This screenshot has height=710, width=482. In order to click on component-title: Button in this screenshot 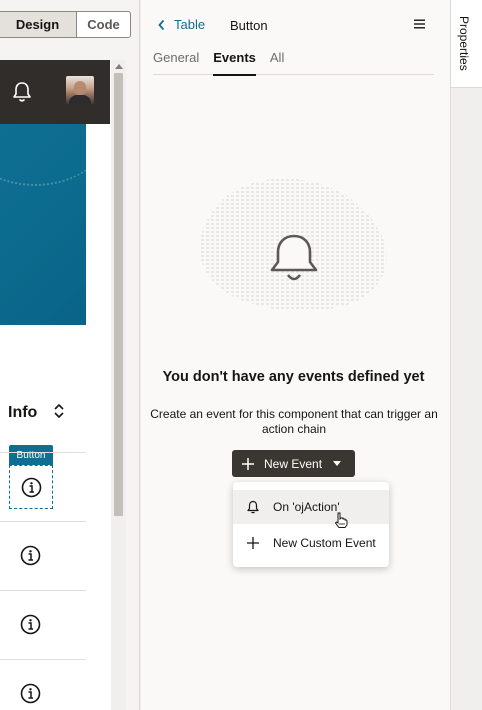, I will do `click(249, 25)`.